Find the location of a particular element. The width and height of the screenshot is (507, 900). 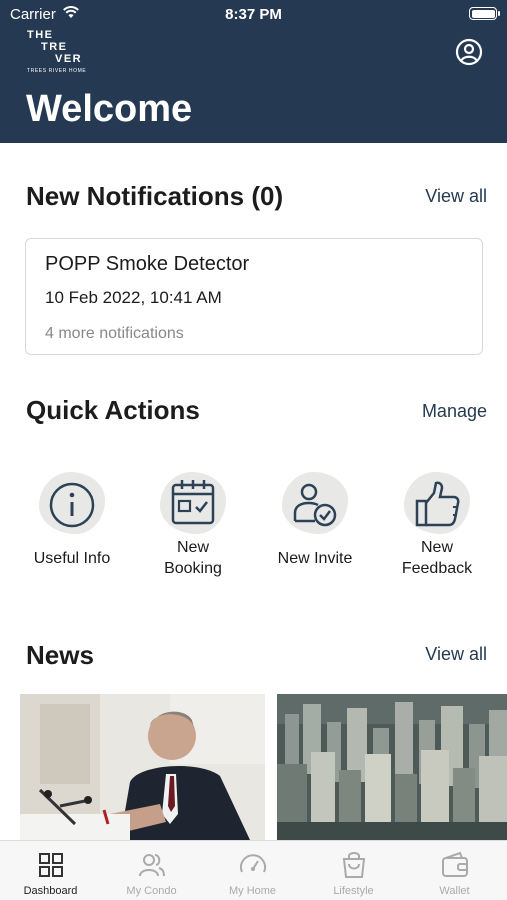

wallet-icon is located at coordinates (455, 864).